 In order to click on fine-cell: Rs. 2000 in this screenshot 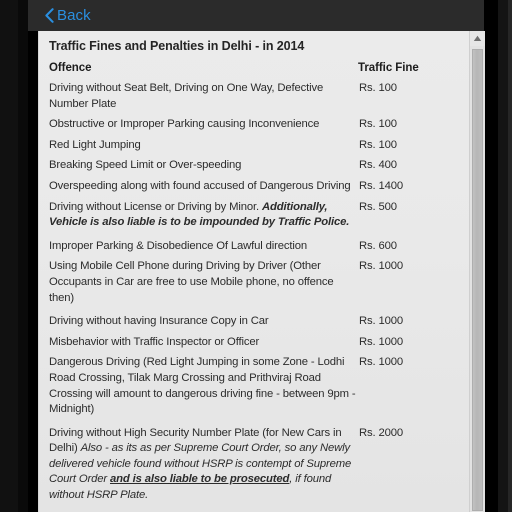, I will do `click(381, 432)`.